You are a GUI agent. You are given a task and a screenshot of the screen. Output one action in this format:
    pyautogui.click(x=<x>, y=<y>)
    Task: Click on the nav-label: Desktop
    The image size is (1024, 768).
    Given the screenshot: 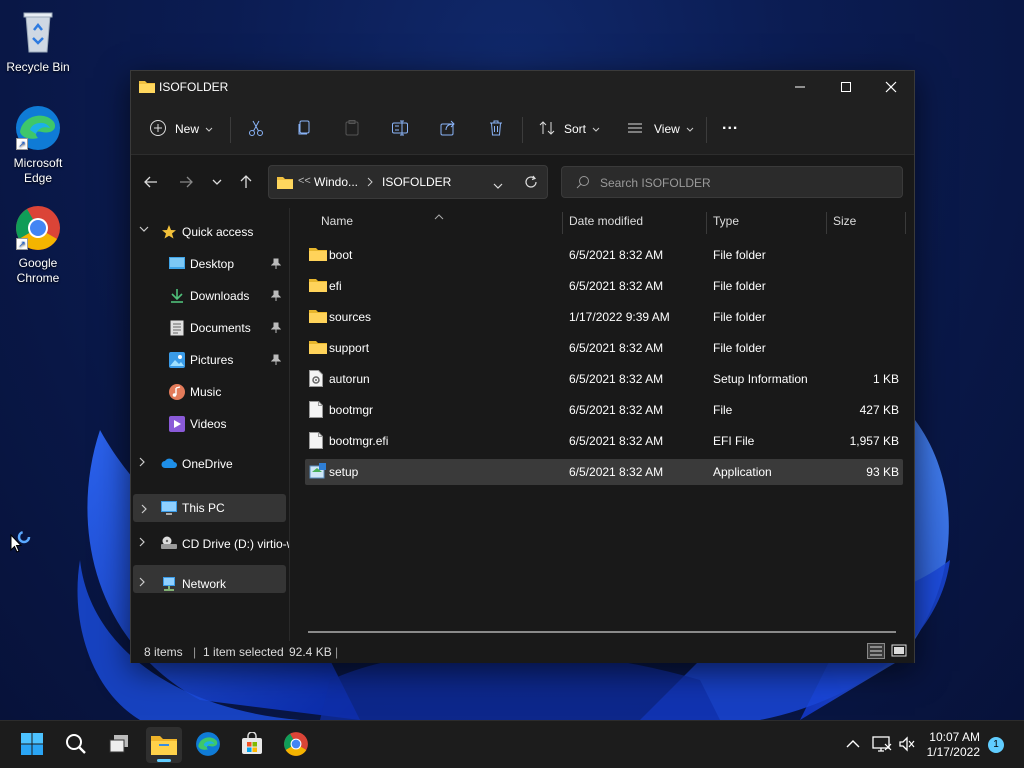 What is the action you would take?
    pyautogui.click(x=212, y=264)
    